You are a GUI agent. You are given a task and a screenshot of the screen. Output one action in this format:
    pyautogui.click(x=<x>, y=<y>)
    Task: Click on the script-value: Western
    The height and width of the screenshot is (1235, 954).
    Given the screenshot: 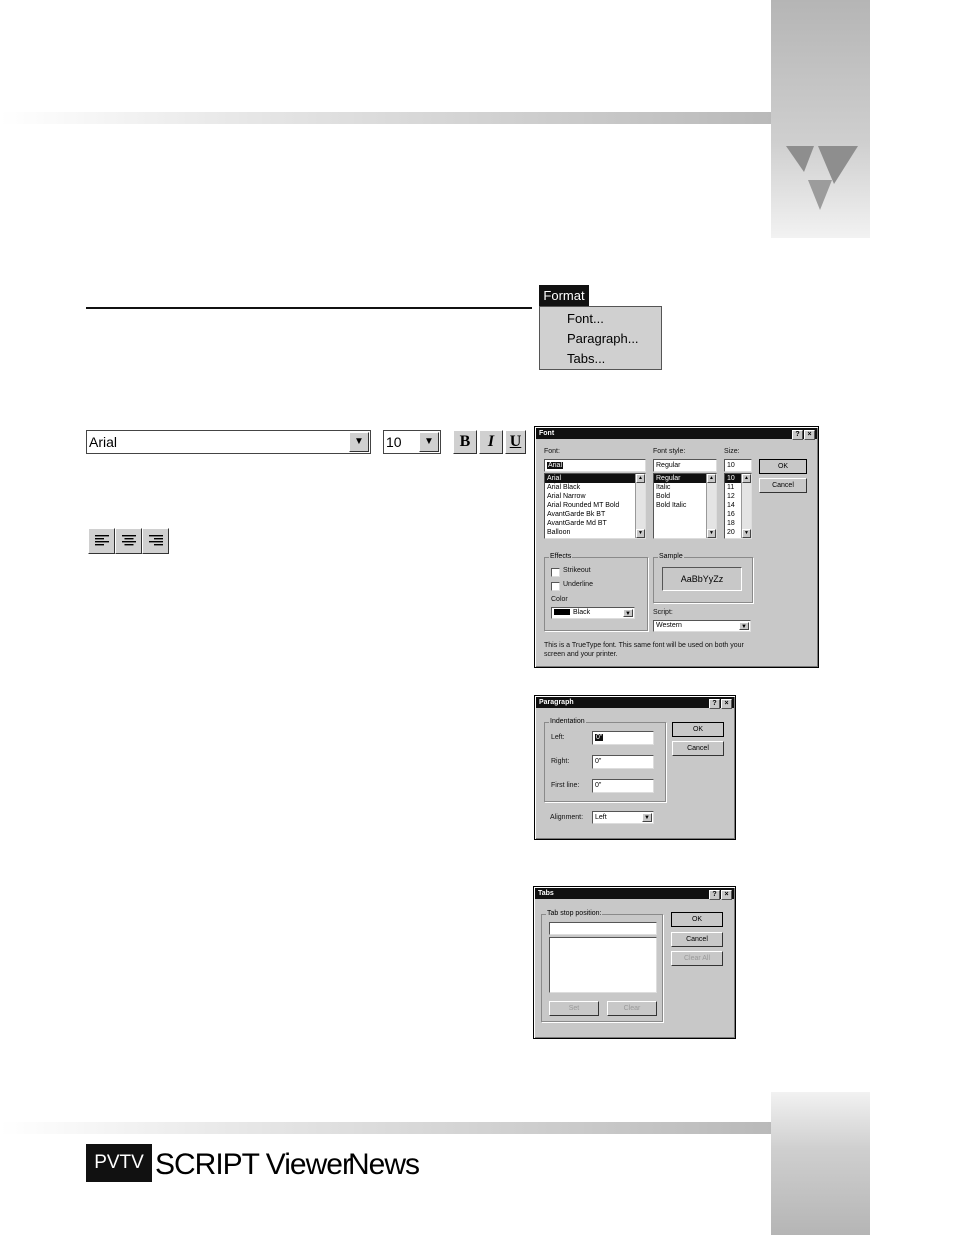 What is the action you would take?
    pyautogui.click(x=669, y=625)
    